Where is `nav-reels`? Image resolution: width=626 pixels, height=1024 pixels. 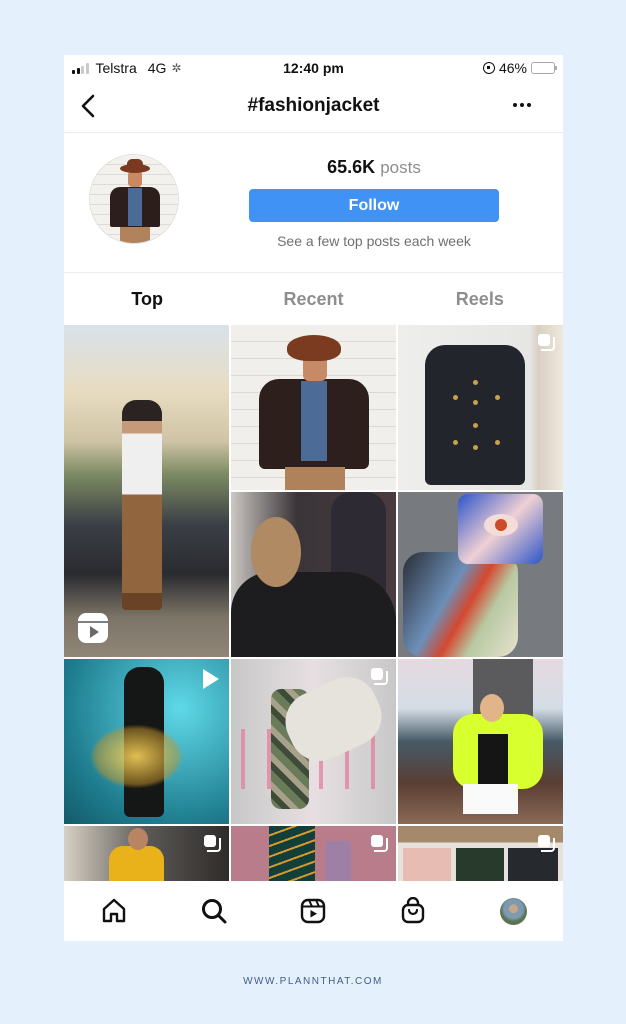
nav-reels is located at coordinates (313, 911).